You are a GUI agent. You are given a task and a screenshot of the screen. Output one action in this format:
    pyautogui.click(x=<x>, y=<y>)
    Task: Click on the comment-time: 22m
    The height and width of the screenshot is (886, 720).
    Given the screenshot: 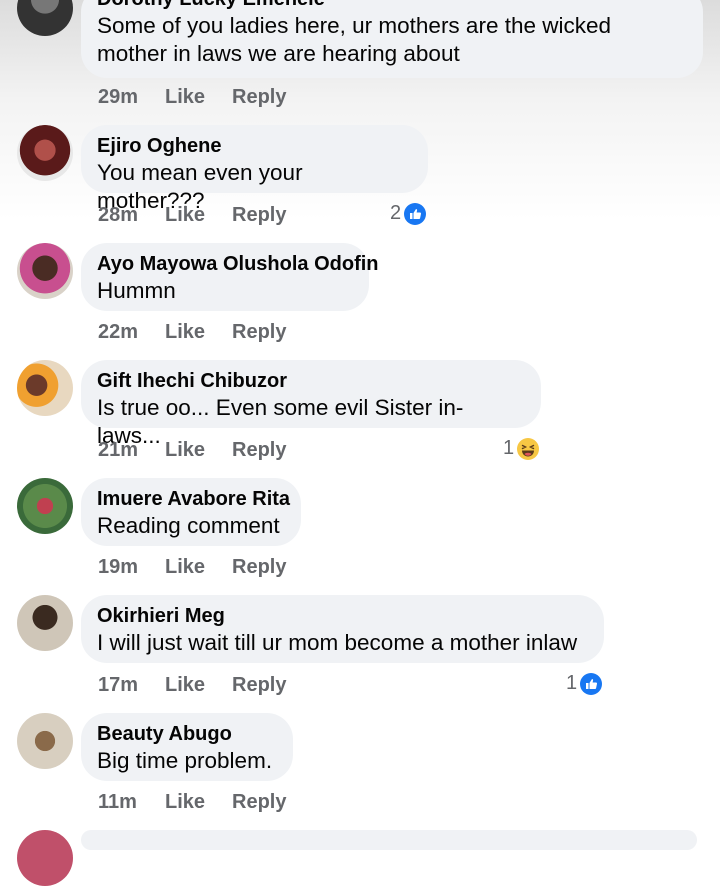 What is the action you would take?
    pyautogui.click(x=131, y=332)
    